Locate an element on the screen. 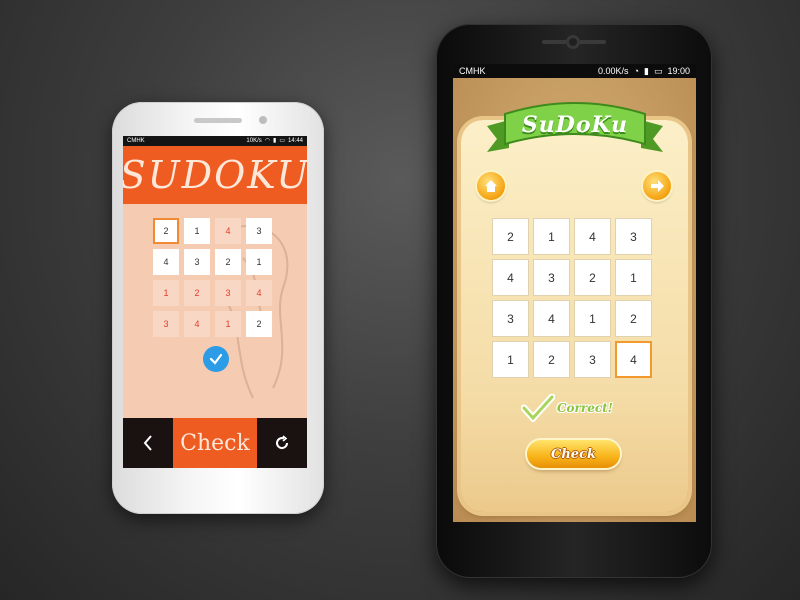  check-circle-icon is located at coordinates (216, 359).